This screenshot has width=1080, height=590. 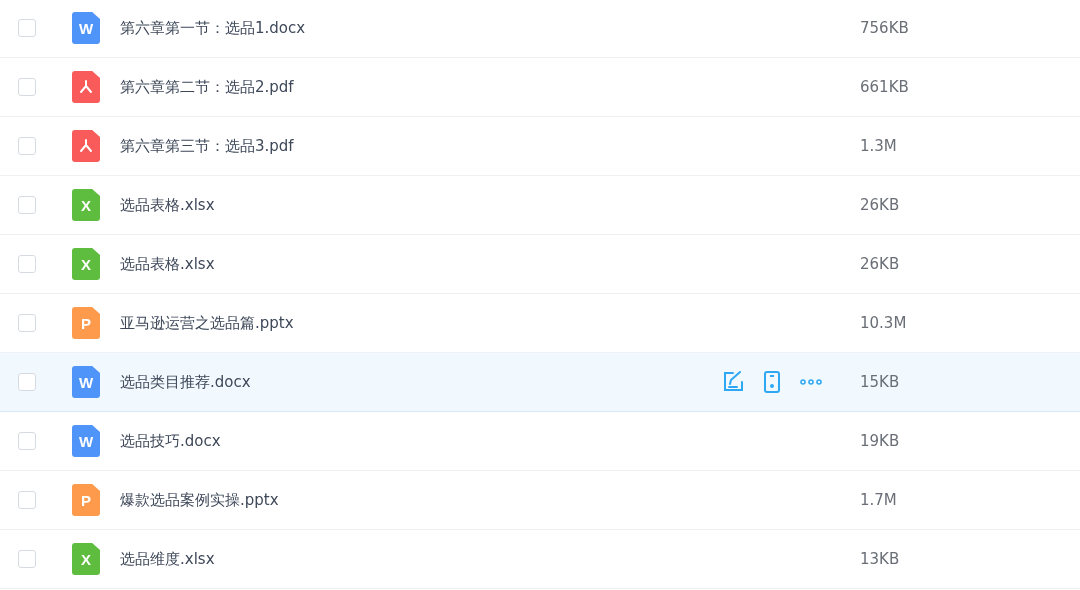 What do you see at coordinates (884, 323) in the screenshot?
I see `file-size: 10.3M` at bounding box center [884, 323].